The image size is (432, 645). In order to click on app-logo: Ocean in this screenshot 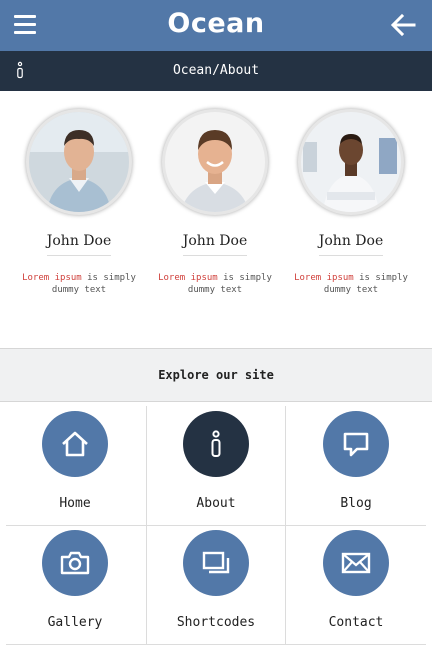, I will do `click(216, 23)`.